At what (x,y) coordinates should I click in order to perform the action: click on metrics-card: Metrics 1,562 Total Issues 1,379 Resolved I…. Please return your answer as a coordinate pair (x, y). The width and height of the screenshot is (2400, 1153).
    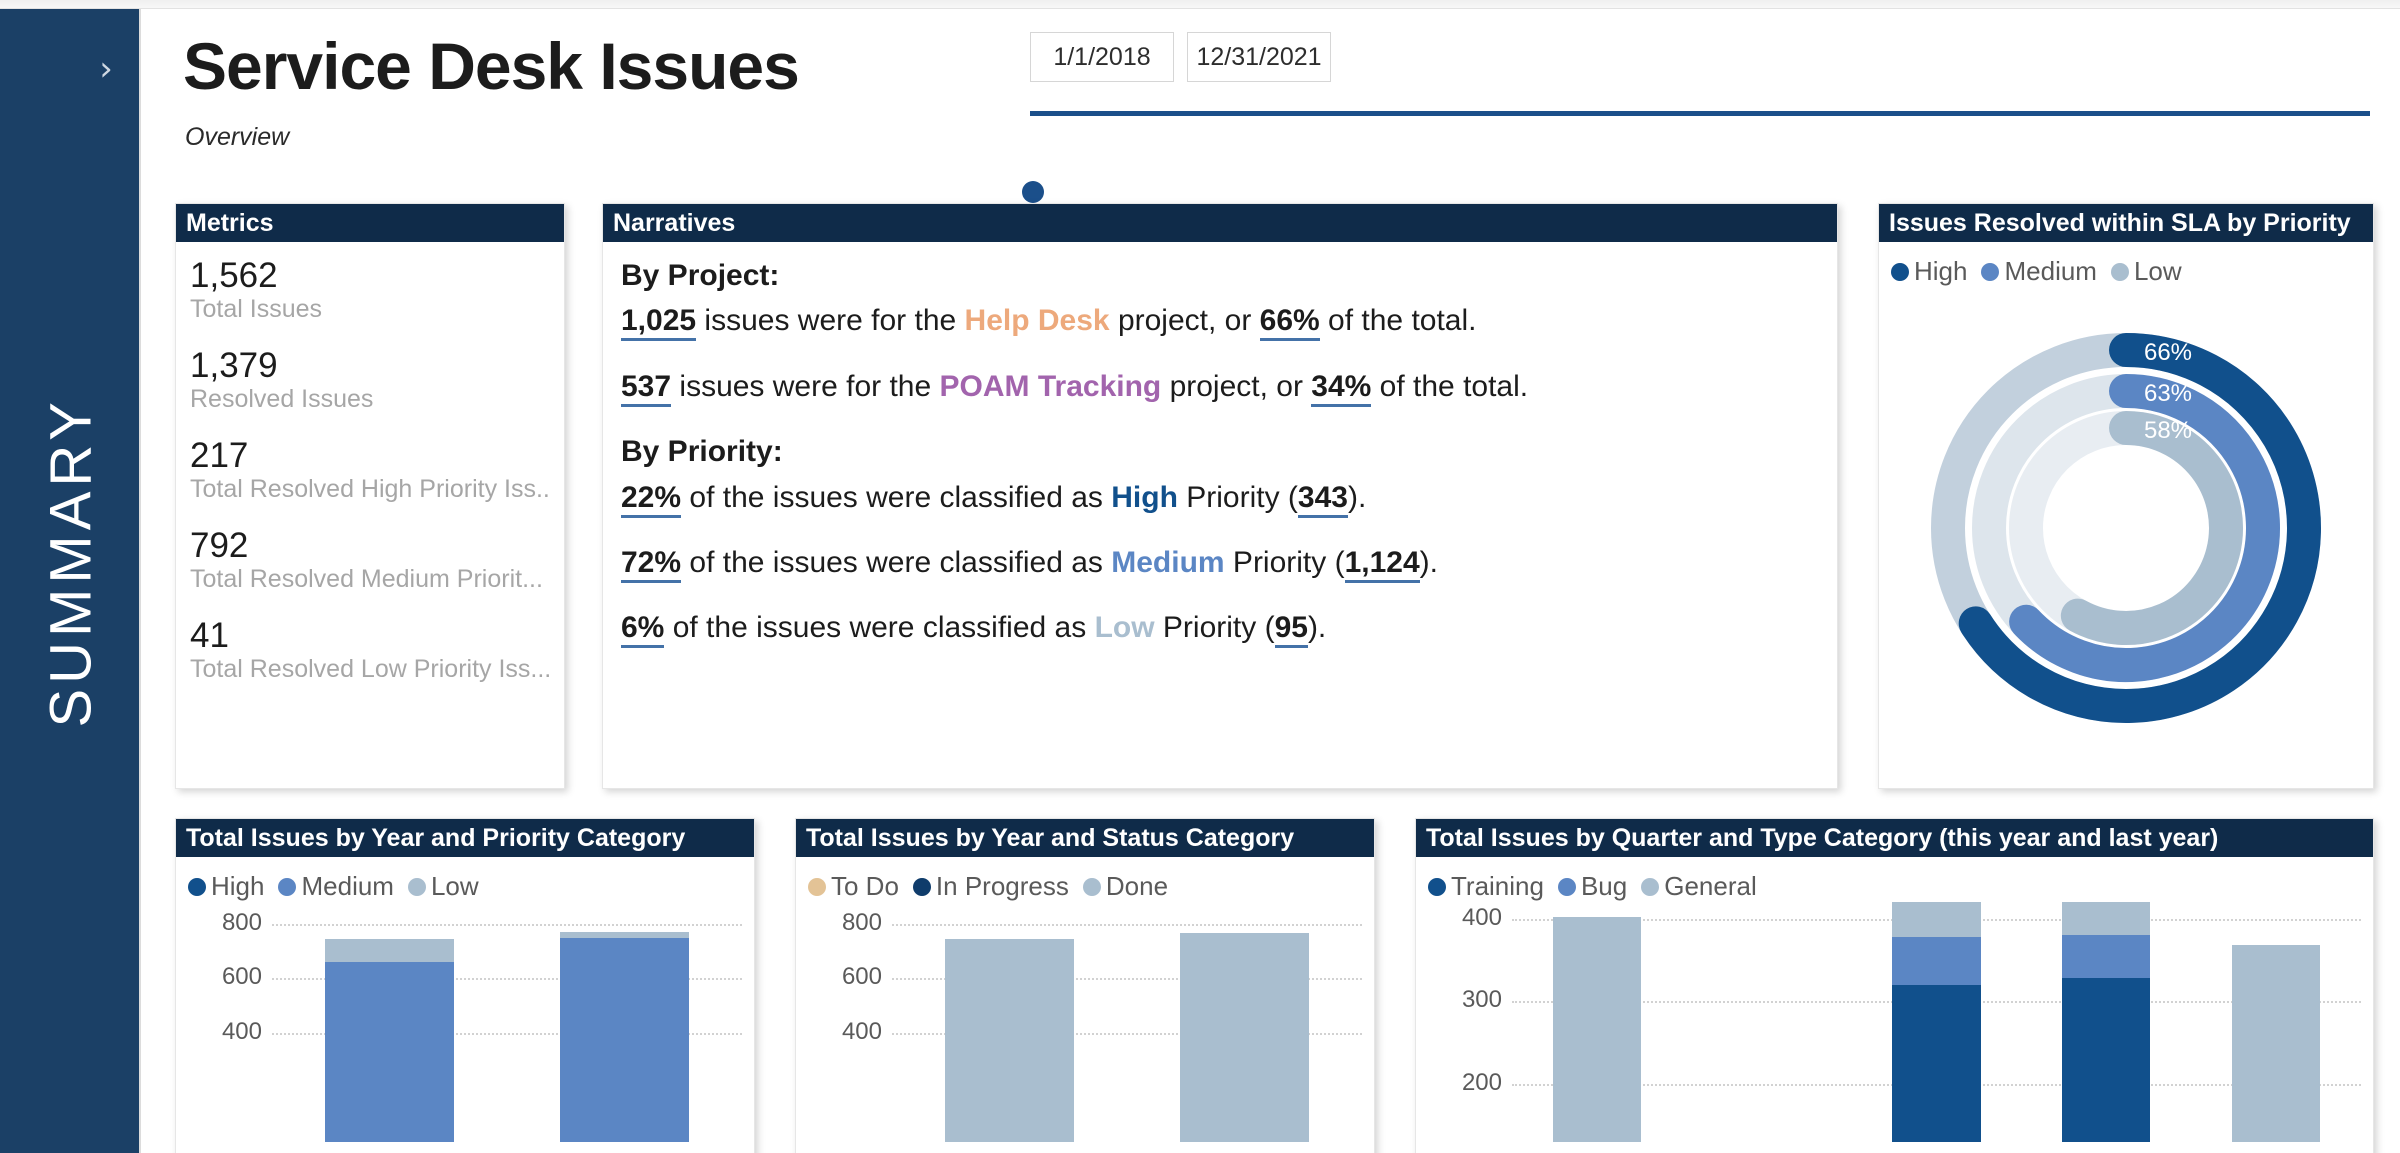
    Looking at the image, I should click on (370, 496).